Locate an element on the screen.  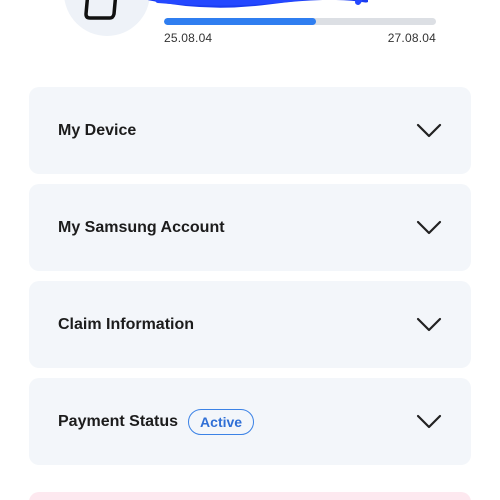
next-card-partial is located at coordinates (250, 496).